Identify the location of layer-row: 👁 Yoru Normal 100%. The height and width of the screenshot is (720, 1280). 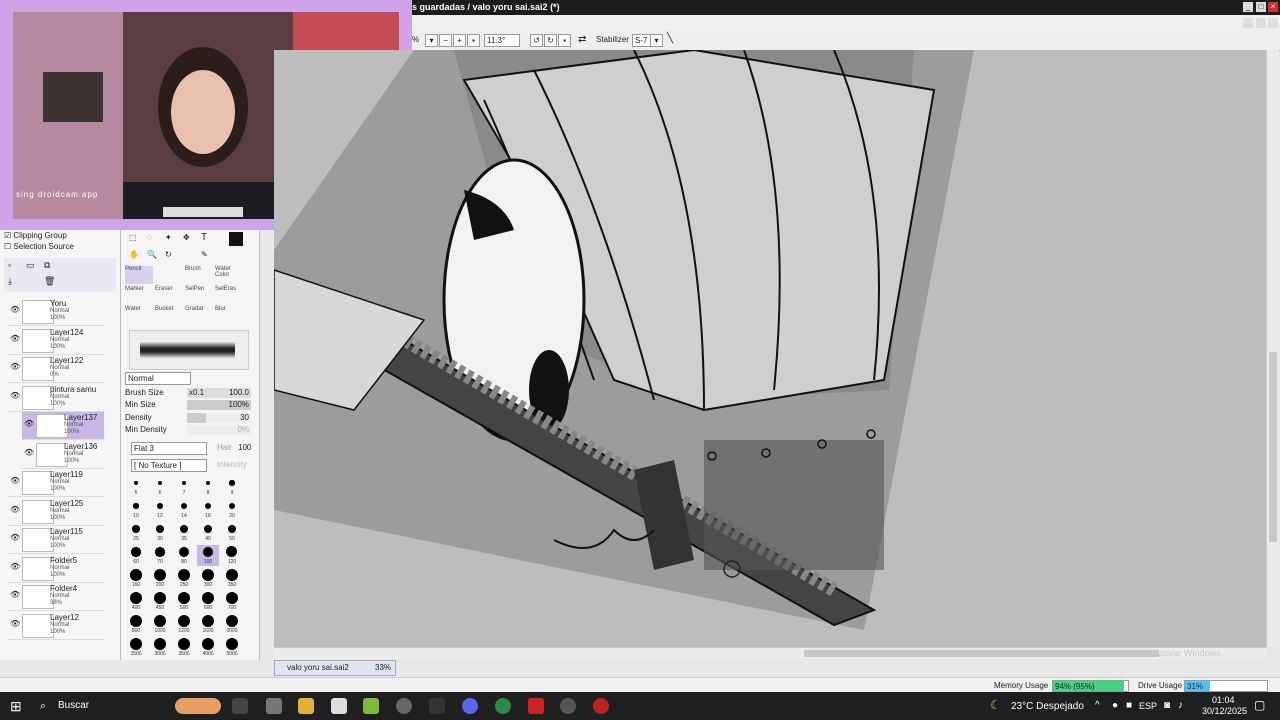
(56, 312).